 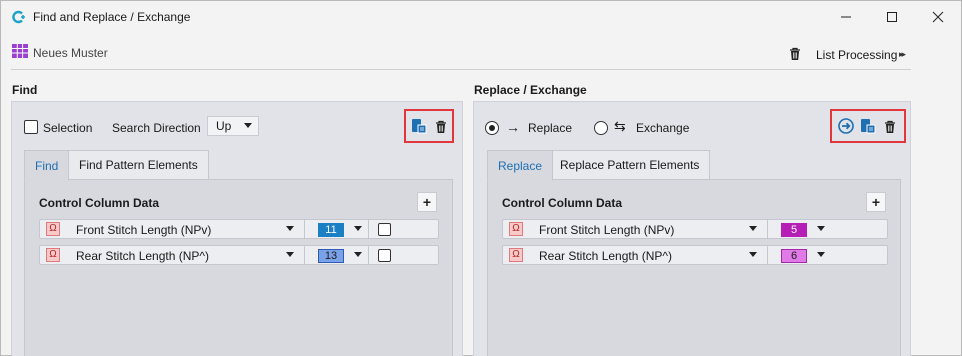 What do you see at coordinates (18, 17) in the screenshot?
I see `app-logo-icon` at bounding box center [18, 17].